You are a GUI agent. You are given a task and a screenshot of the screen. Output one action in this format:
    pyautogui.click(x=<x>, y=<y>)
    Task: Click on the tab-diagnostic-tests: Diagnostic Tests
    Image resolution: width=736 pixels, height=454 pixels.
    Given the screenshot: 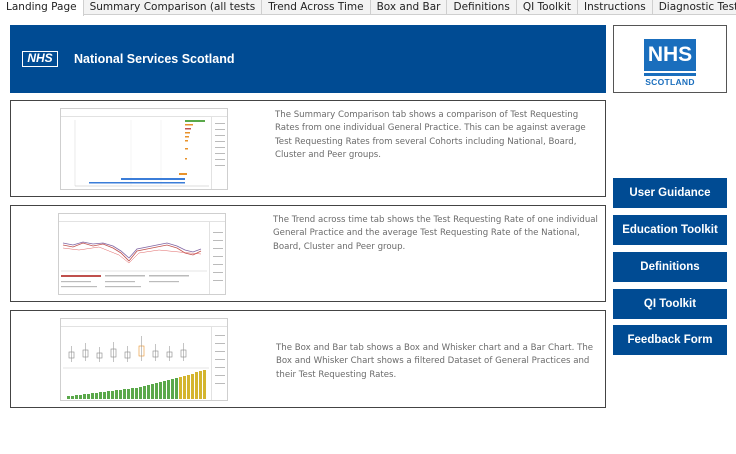 What is the action you would take?
    pyautogui.click(x=694, y=7)
    